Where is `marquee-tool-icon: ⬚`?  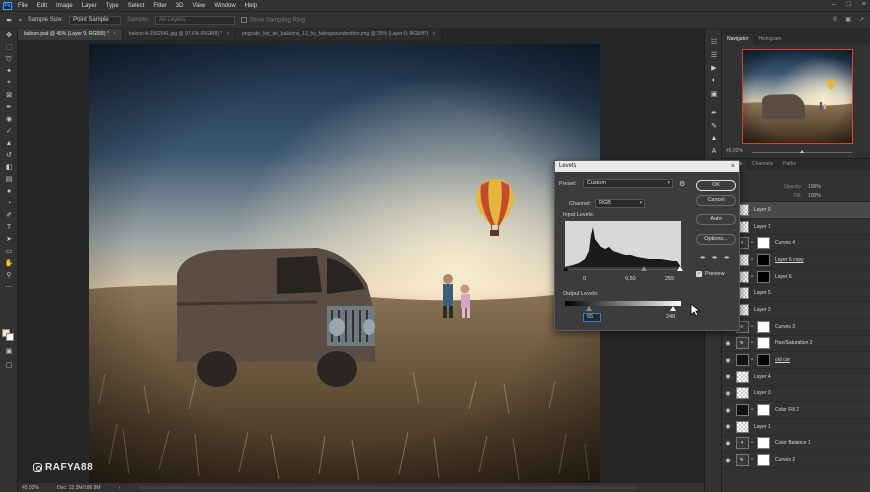 marquee-tool-icon: ⬚ is located at coordinates (9, 47).